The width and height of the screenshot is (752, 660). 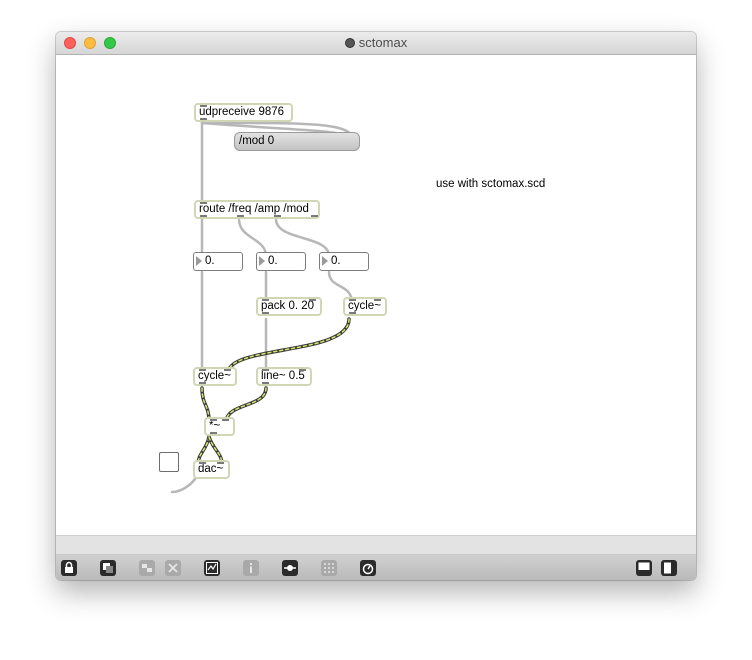 I want to click on line-label: line~ 0.5, so click(x=283, y=376).